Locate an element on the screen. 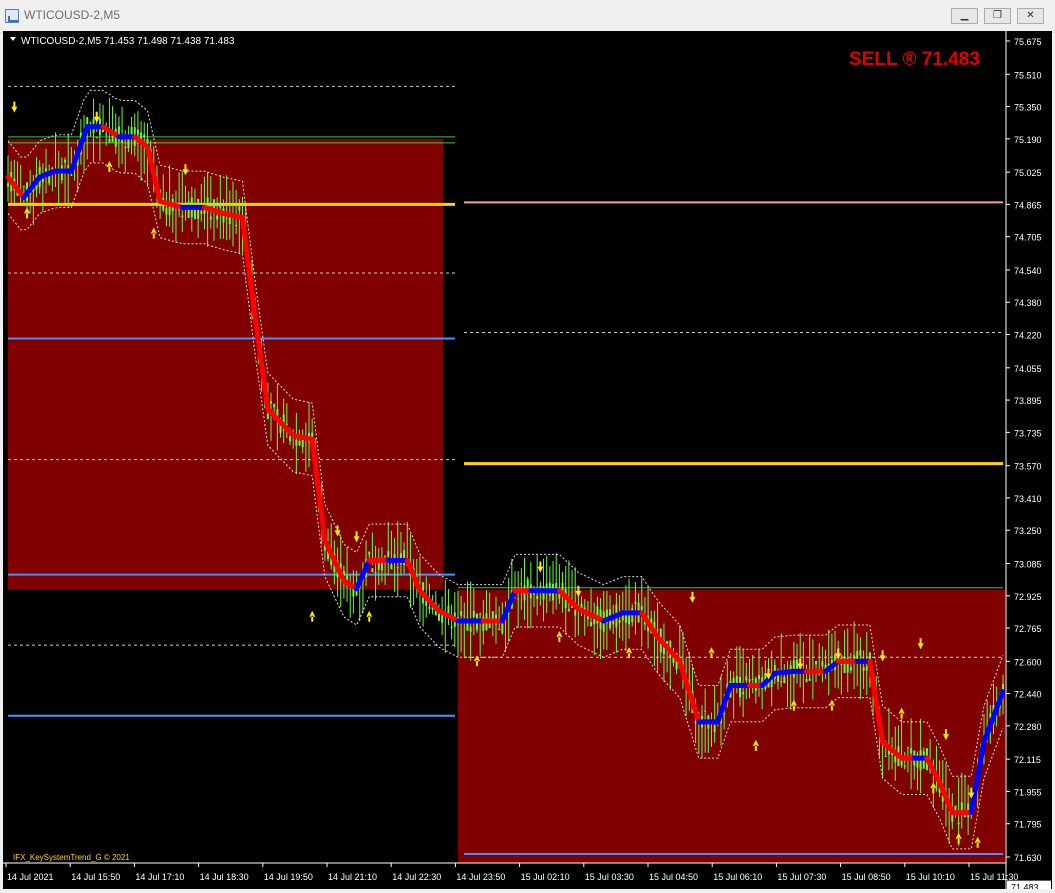 This screenshot has height=893, width=1055. price-tick-label: 73.250 is located at coordinates (1028, 531).